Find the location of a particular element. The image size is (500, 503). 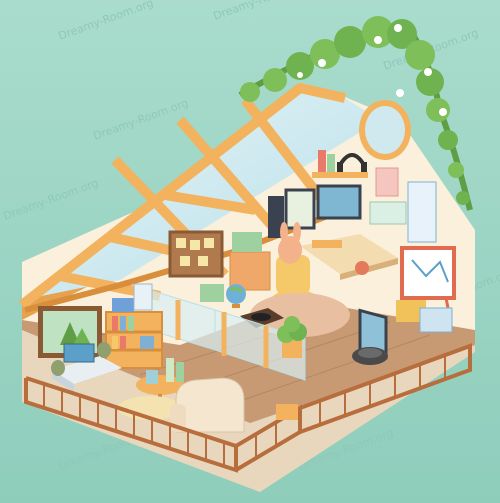

camera is located at coordinates (123, 305).